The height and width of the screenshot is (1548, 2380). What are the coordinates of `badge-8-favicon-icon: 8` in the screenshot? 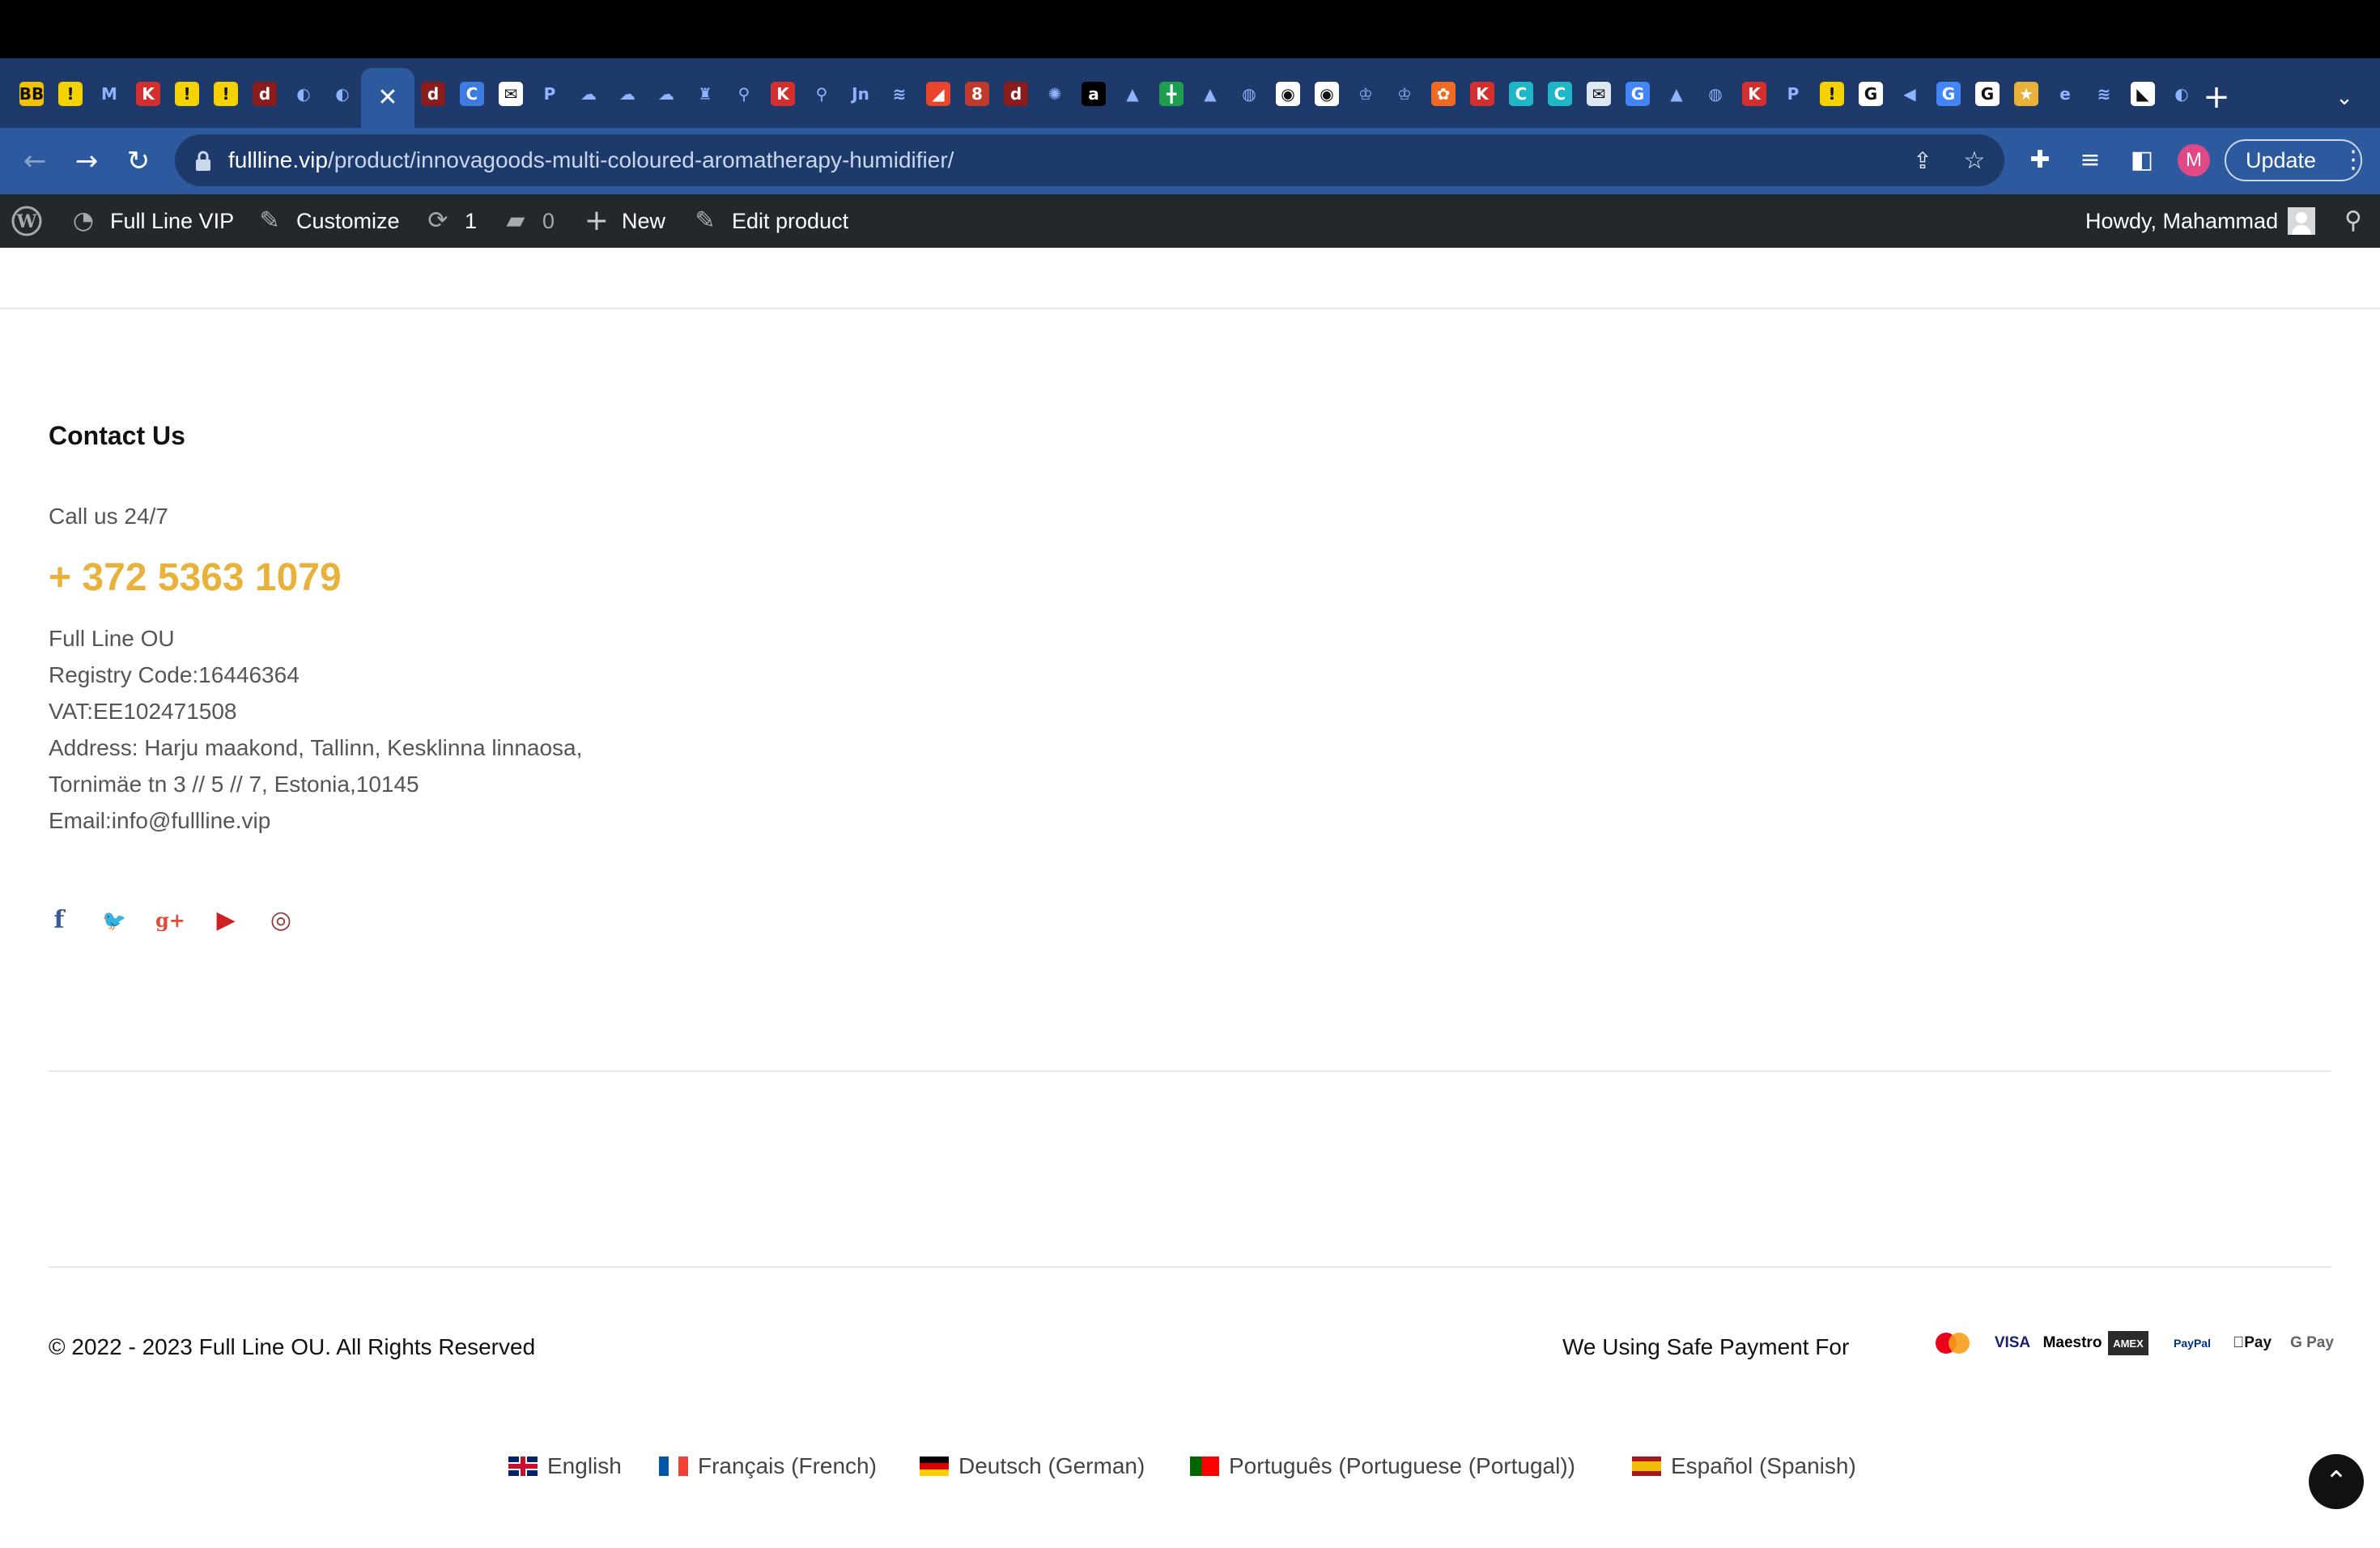 It's located at (977, 94).